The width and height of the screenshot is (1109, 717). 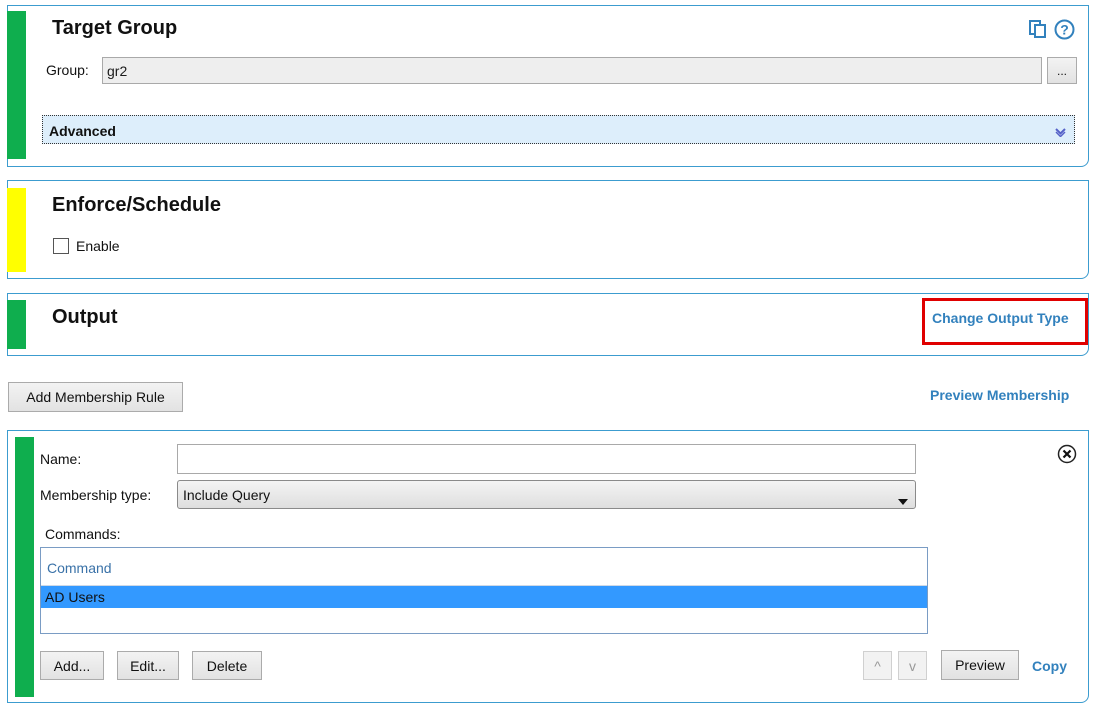 I want to click on commands-table: Command AD Users, so click(x=484, y=590).